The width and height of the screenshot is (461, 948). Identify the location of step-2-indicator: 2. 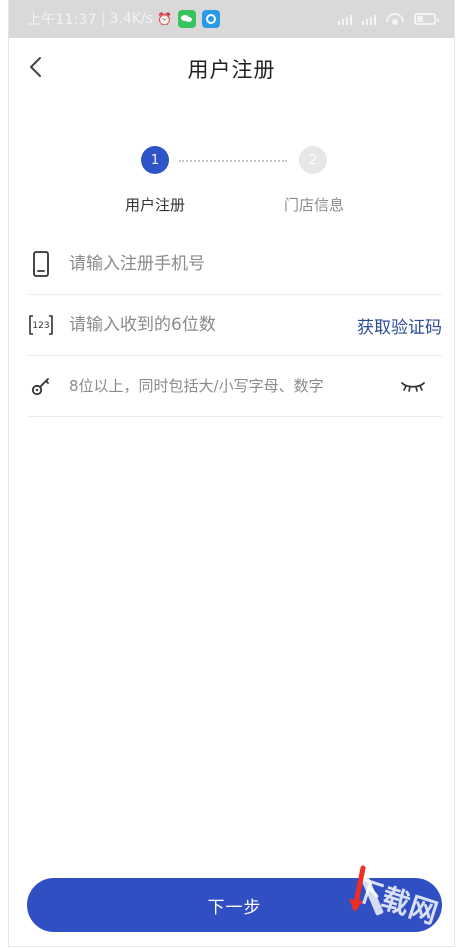
(313, 160).